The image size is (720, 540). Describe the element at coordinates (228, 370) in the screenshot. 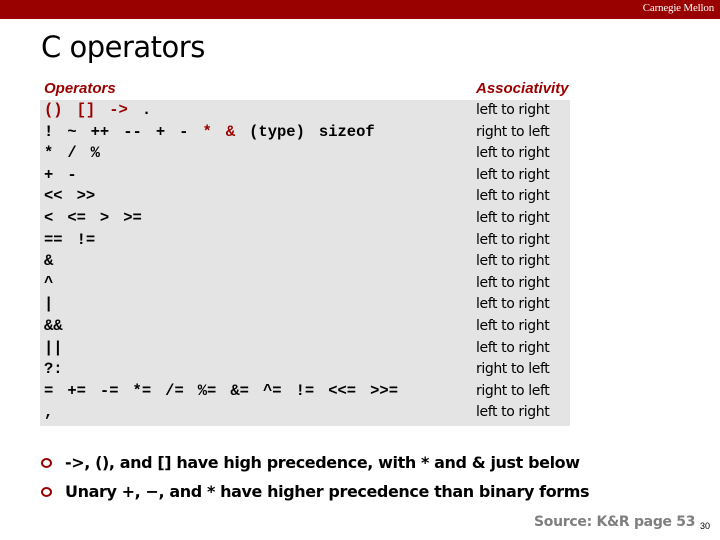

I see `operator-row: ?:` at that location.